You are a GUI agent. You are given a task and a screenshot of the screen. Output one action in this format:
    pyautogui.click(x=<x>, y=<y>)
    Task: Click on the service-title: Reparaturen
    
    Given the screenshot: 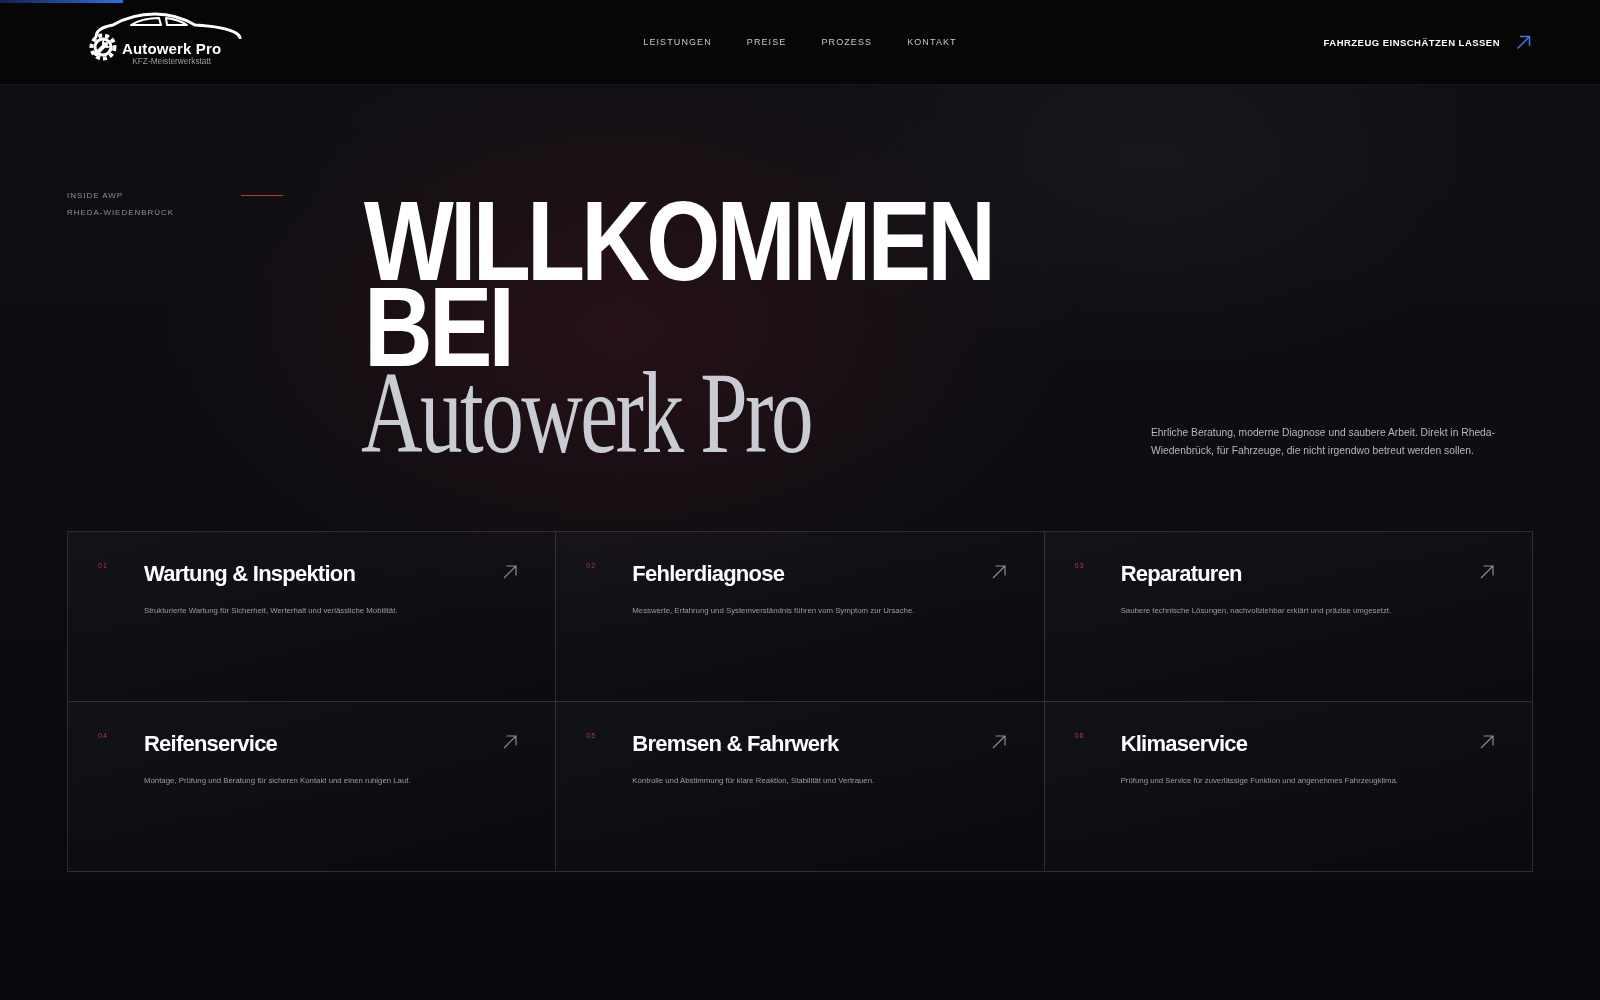 What is the action you would take?
    pyautogui.click(x=1181, y=574)
    